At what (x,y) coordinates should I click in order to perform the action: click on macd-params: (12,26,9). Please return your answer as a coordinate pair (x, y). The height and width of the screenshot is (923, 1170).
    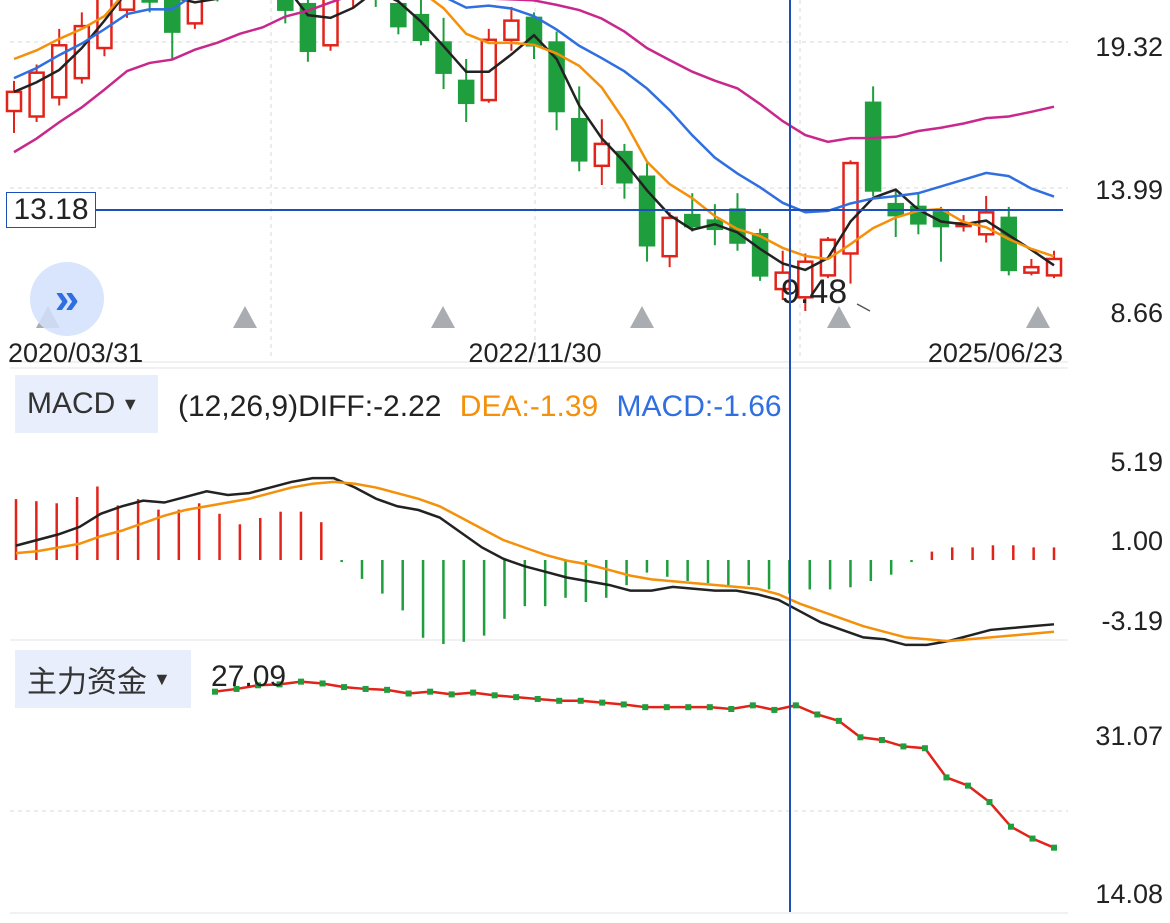
    Looking at the image, I should click on (238, 406).